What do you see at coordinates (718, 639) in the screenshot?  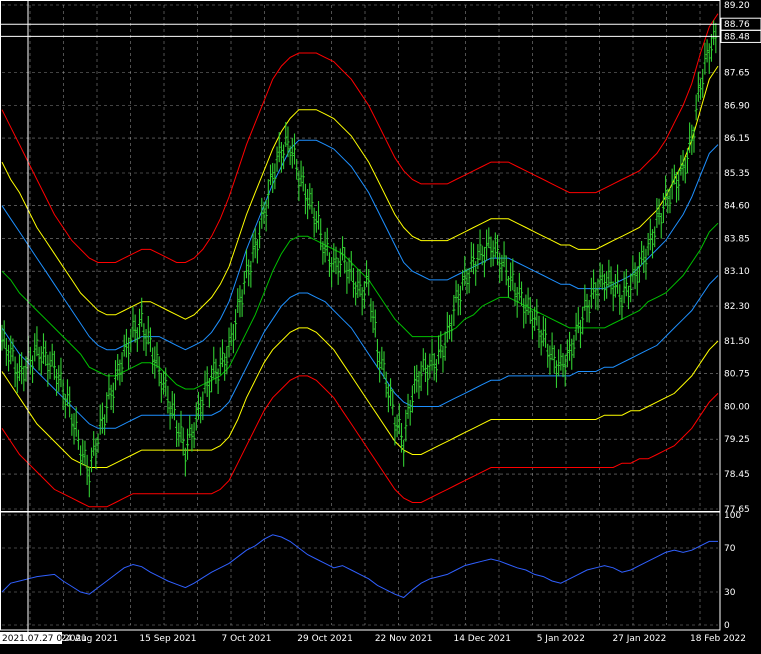 I see `x-tick-label: 18 Feb 2022` at bounding box center [718, 639].